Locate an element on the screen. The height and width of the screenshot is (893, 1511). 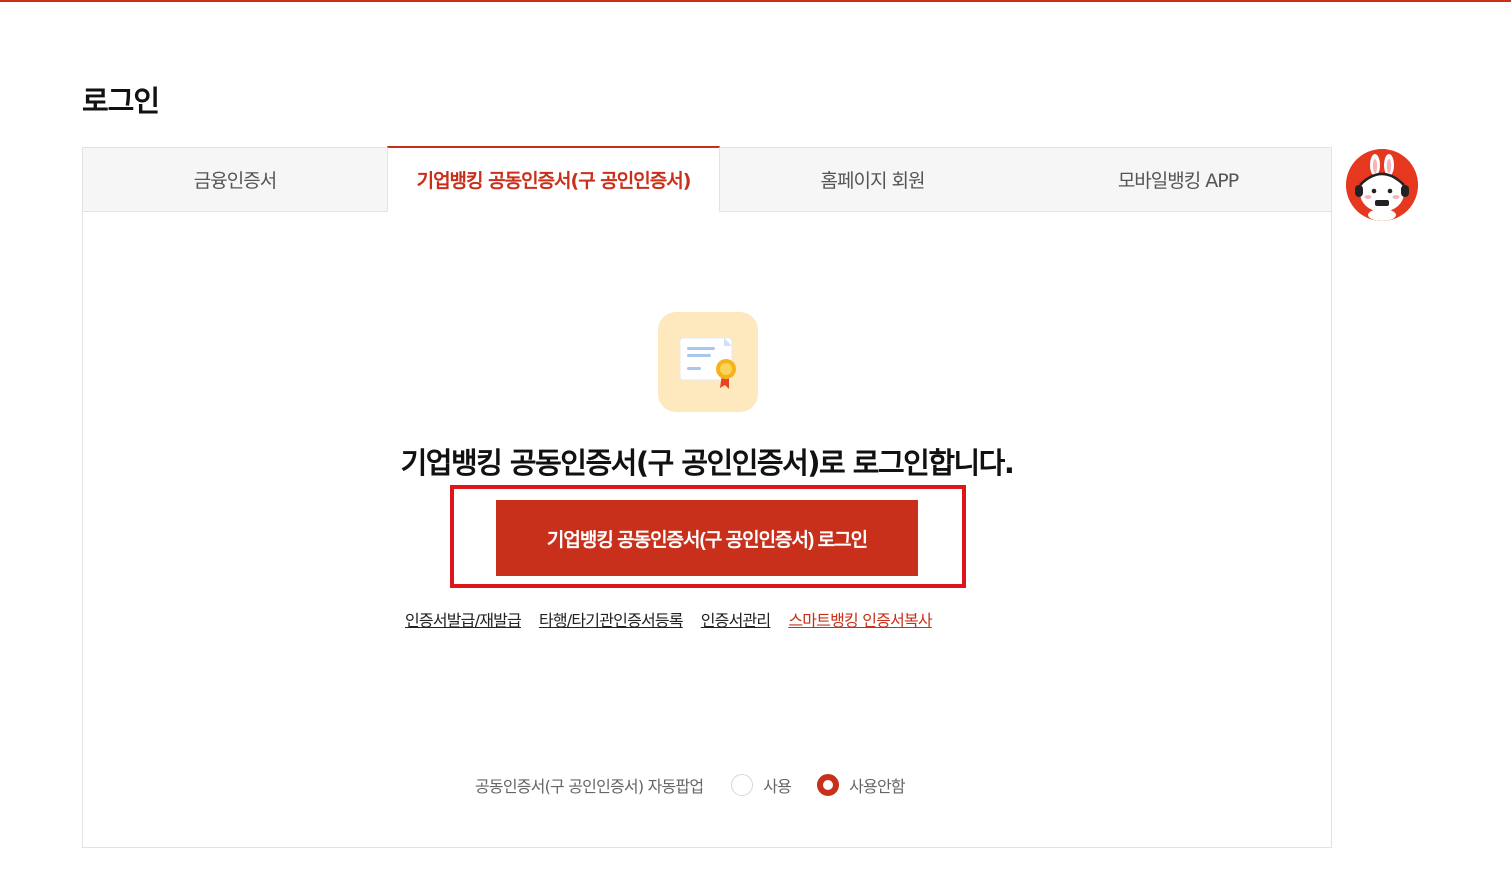
radio-use-label: 사용 is located at coordinates (777, 785).